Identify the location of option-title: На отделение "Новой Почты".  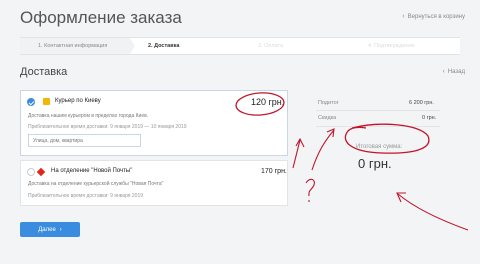
(92, 171).